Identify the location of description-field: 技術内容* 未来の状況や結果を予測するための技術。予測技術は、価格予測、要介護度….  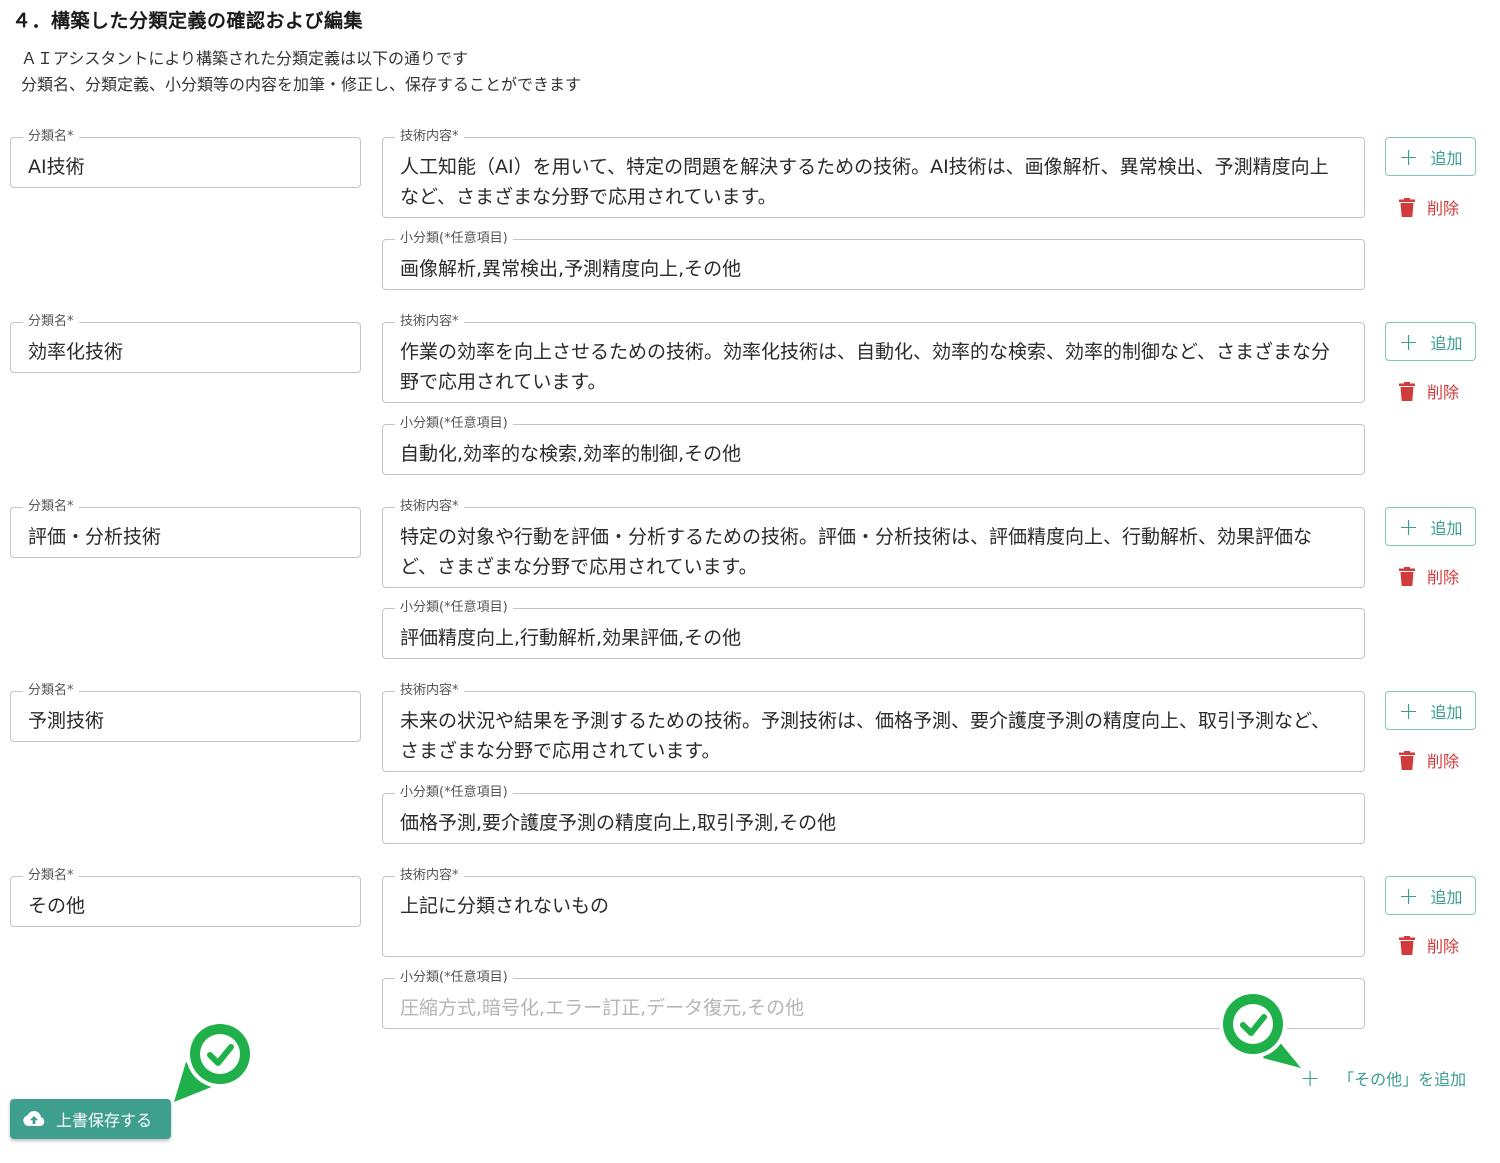
(873, 727).